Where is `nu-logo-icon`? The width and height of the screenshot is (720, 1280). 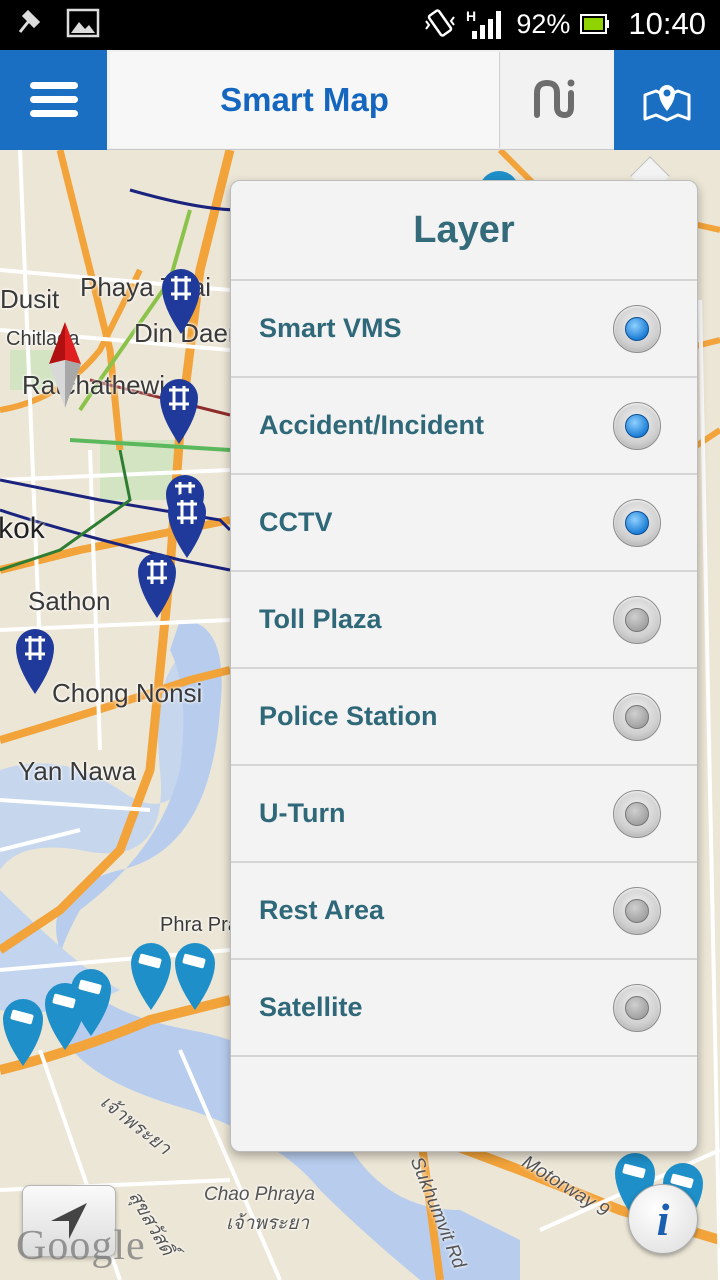 nu-logo-icon is located at coordinates (554, 99).